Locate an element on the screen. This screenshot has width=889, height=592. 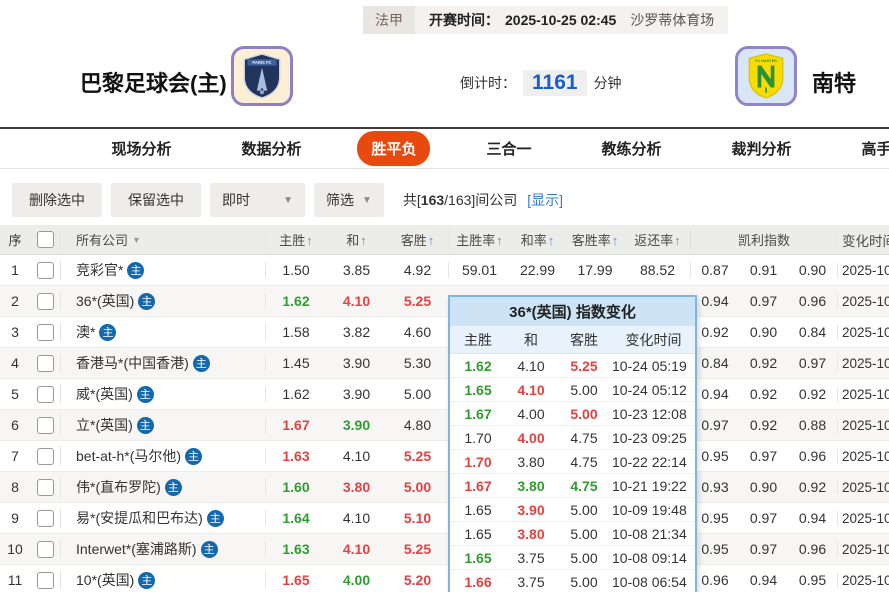
header-odds-0: 主胜↑ is located at coordinates (295, 239).